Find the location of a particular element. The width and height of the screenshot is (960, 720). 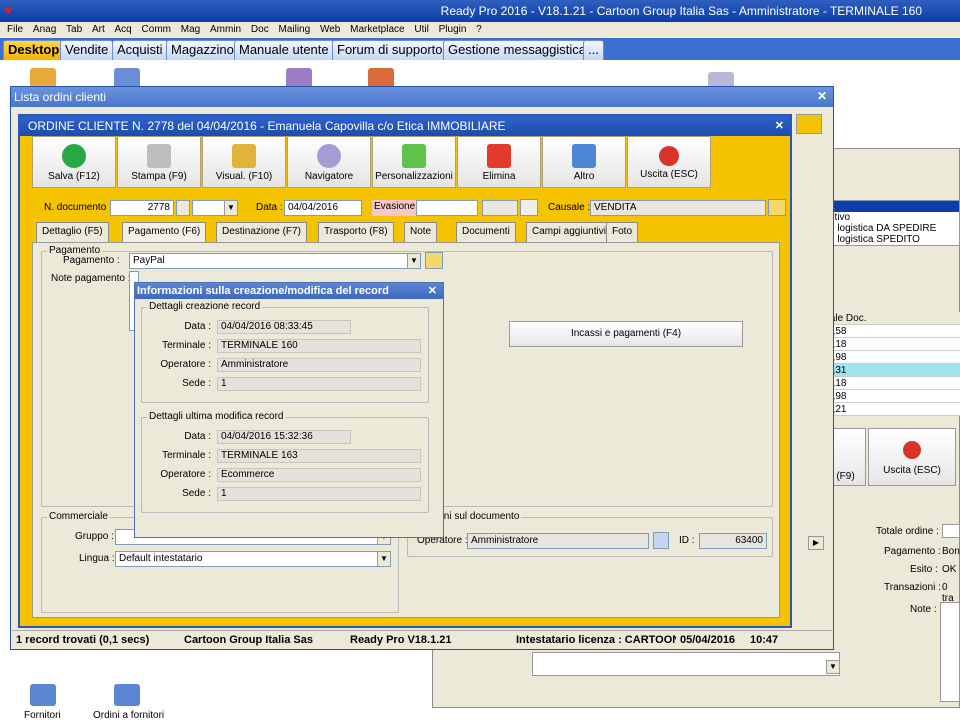

menu-mag: Mag is located at coordinates (190, 30).